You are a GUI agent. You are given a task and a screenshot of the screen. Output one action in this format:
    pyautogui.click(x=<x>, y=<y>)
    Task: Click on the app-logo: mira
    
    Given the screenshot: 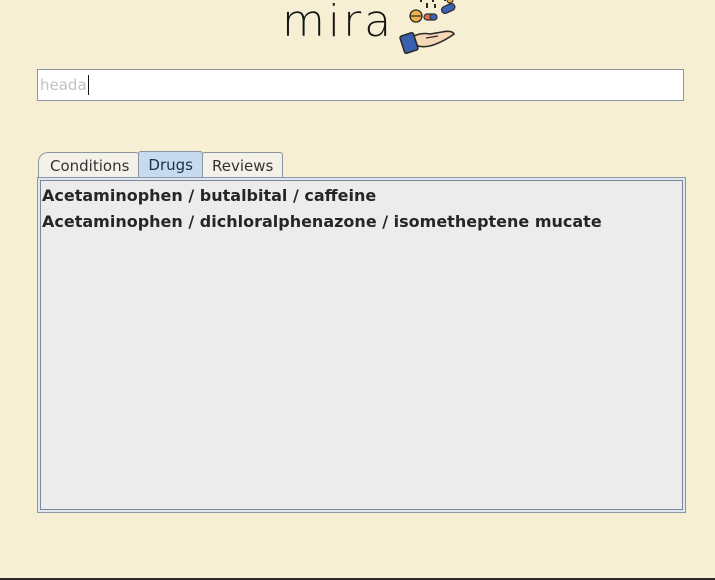 What is the action you would take?
    pyautogui.click(x=370, y=28)
    